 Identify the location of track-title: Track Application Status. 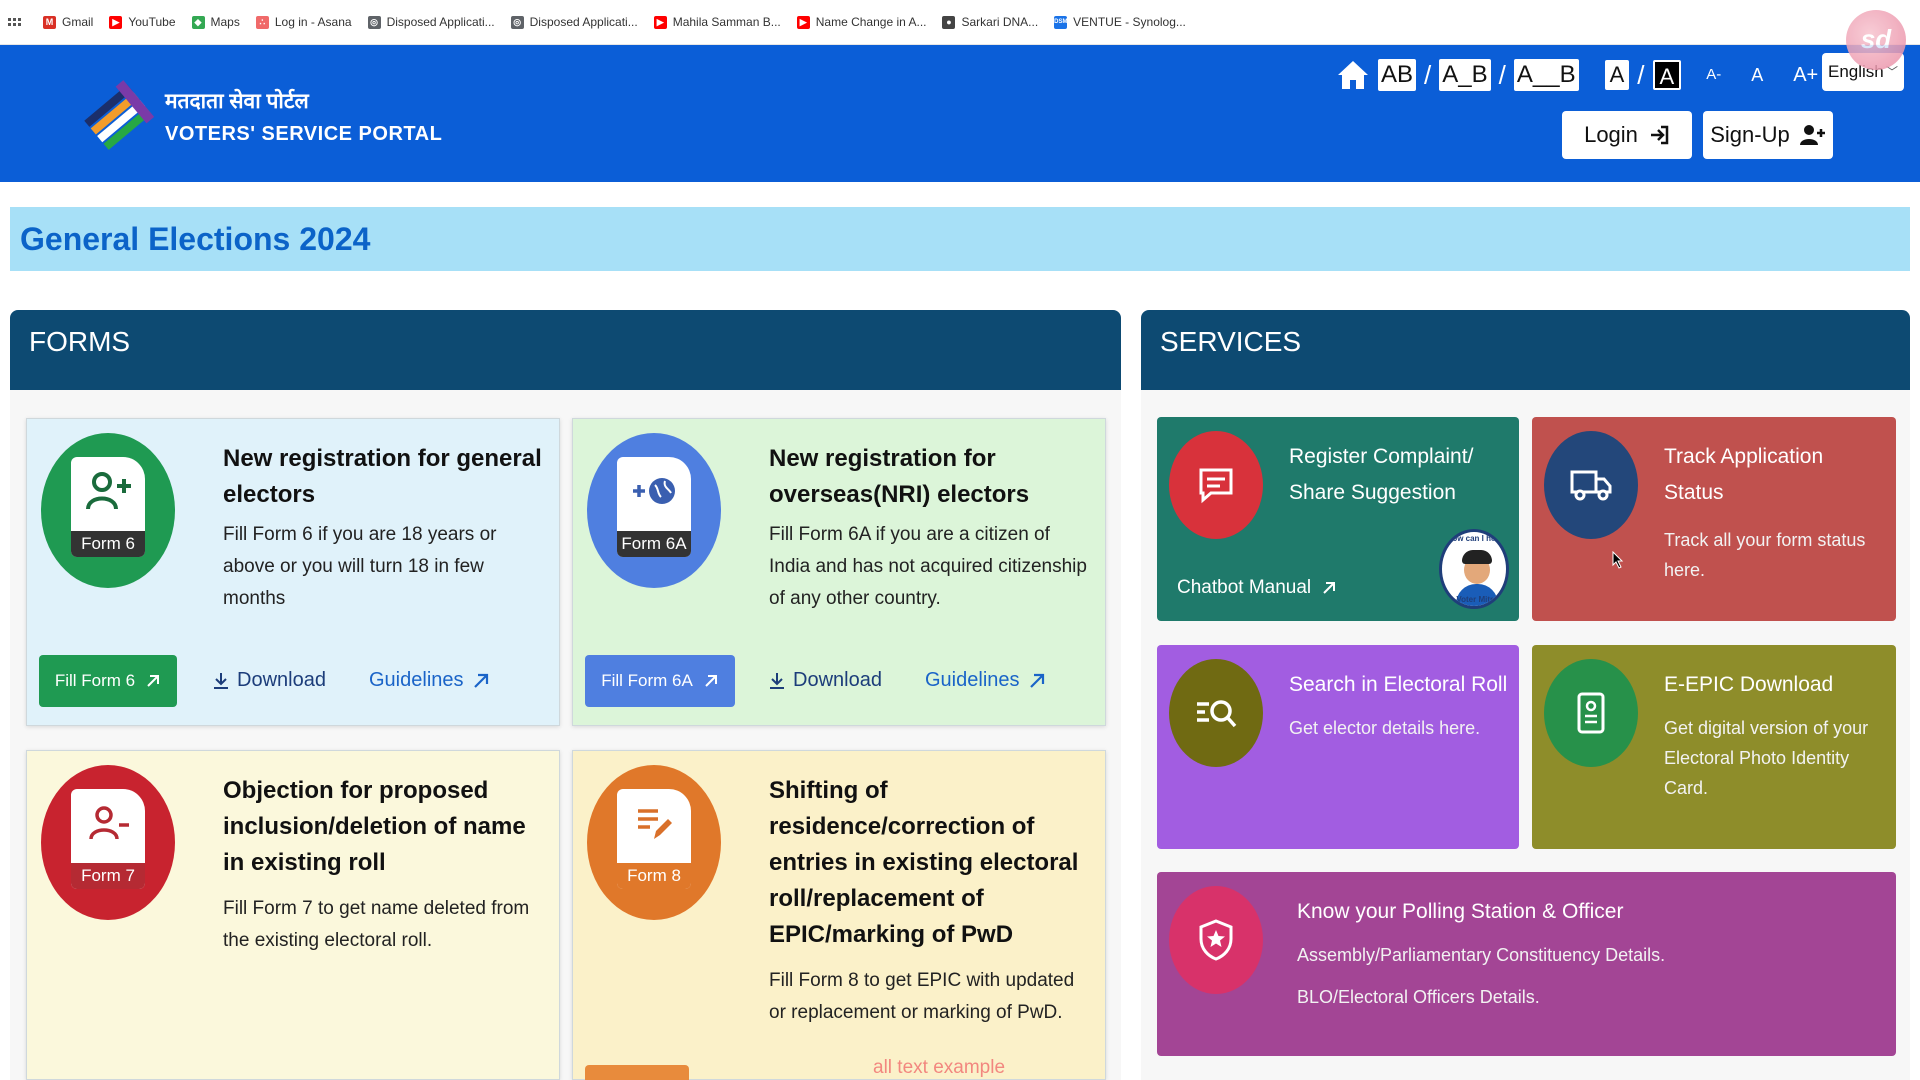
(1744, 474).